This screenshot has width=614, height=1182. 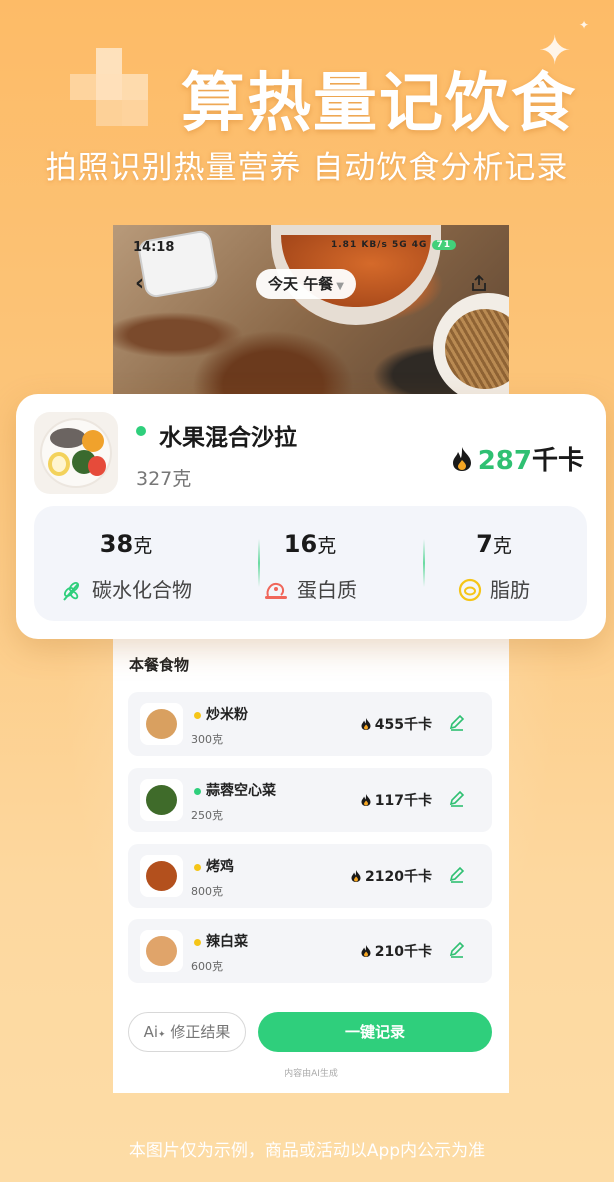 What do you see at coordinates (557, 461) in the screenshot?
I see `calories-unit: 千卡` at bounding box center [557, 461].